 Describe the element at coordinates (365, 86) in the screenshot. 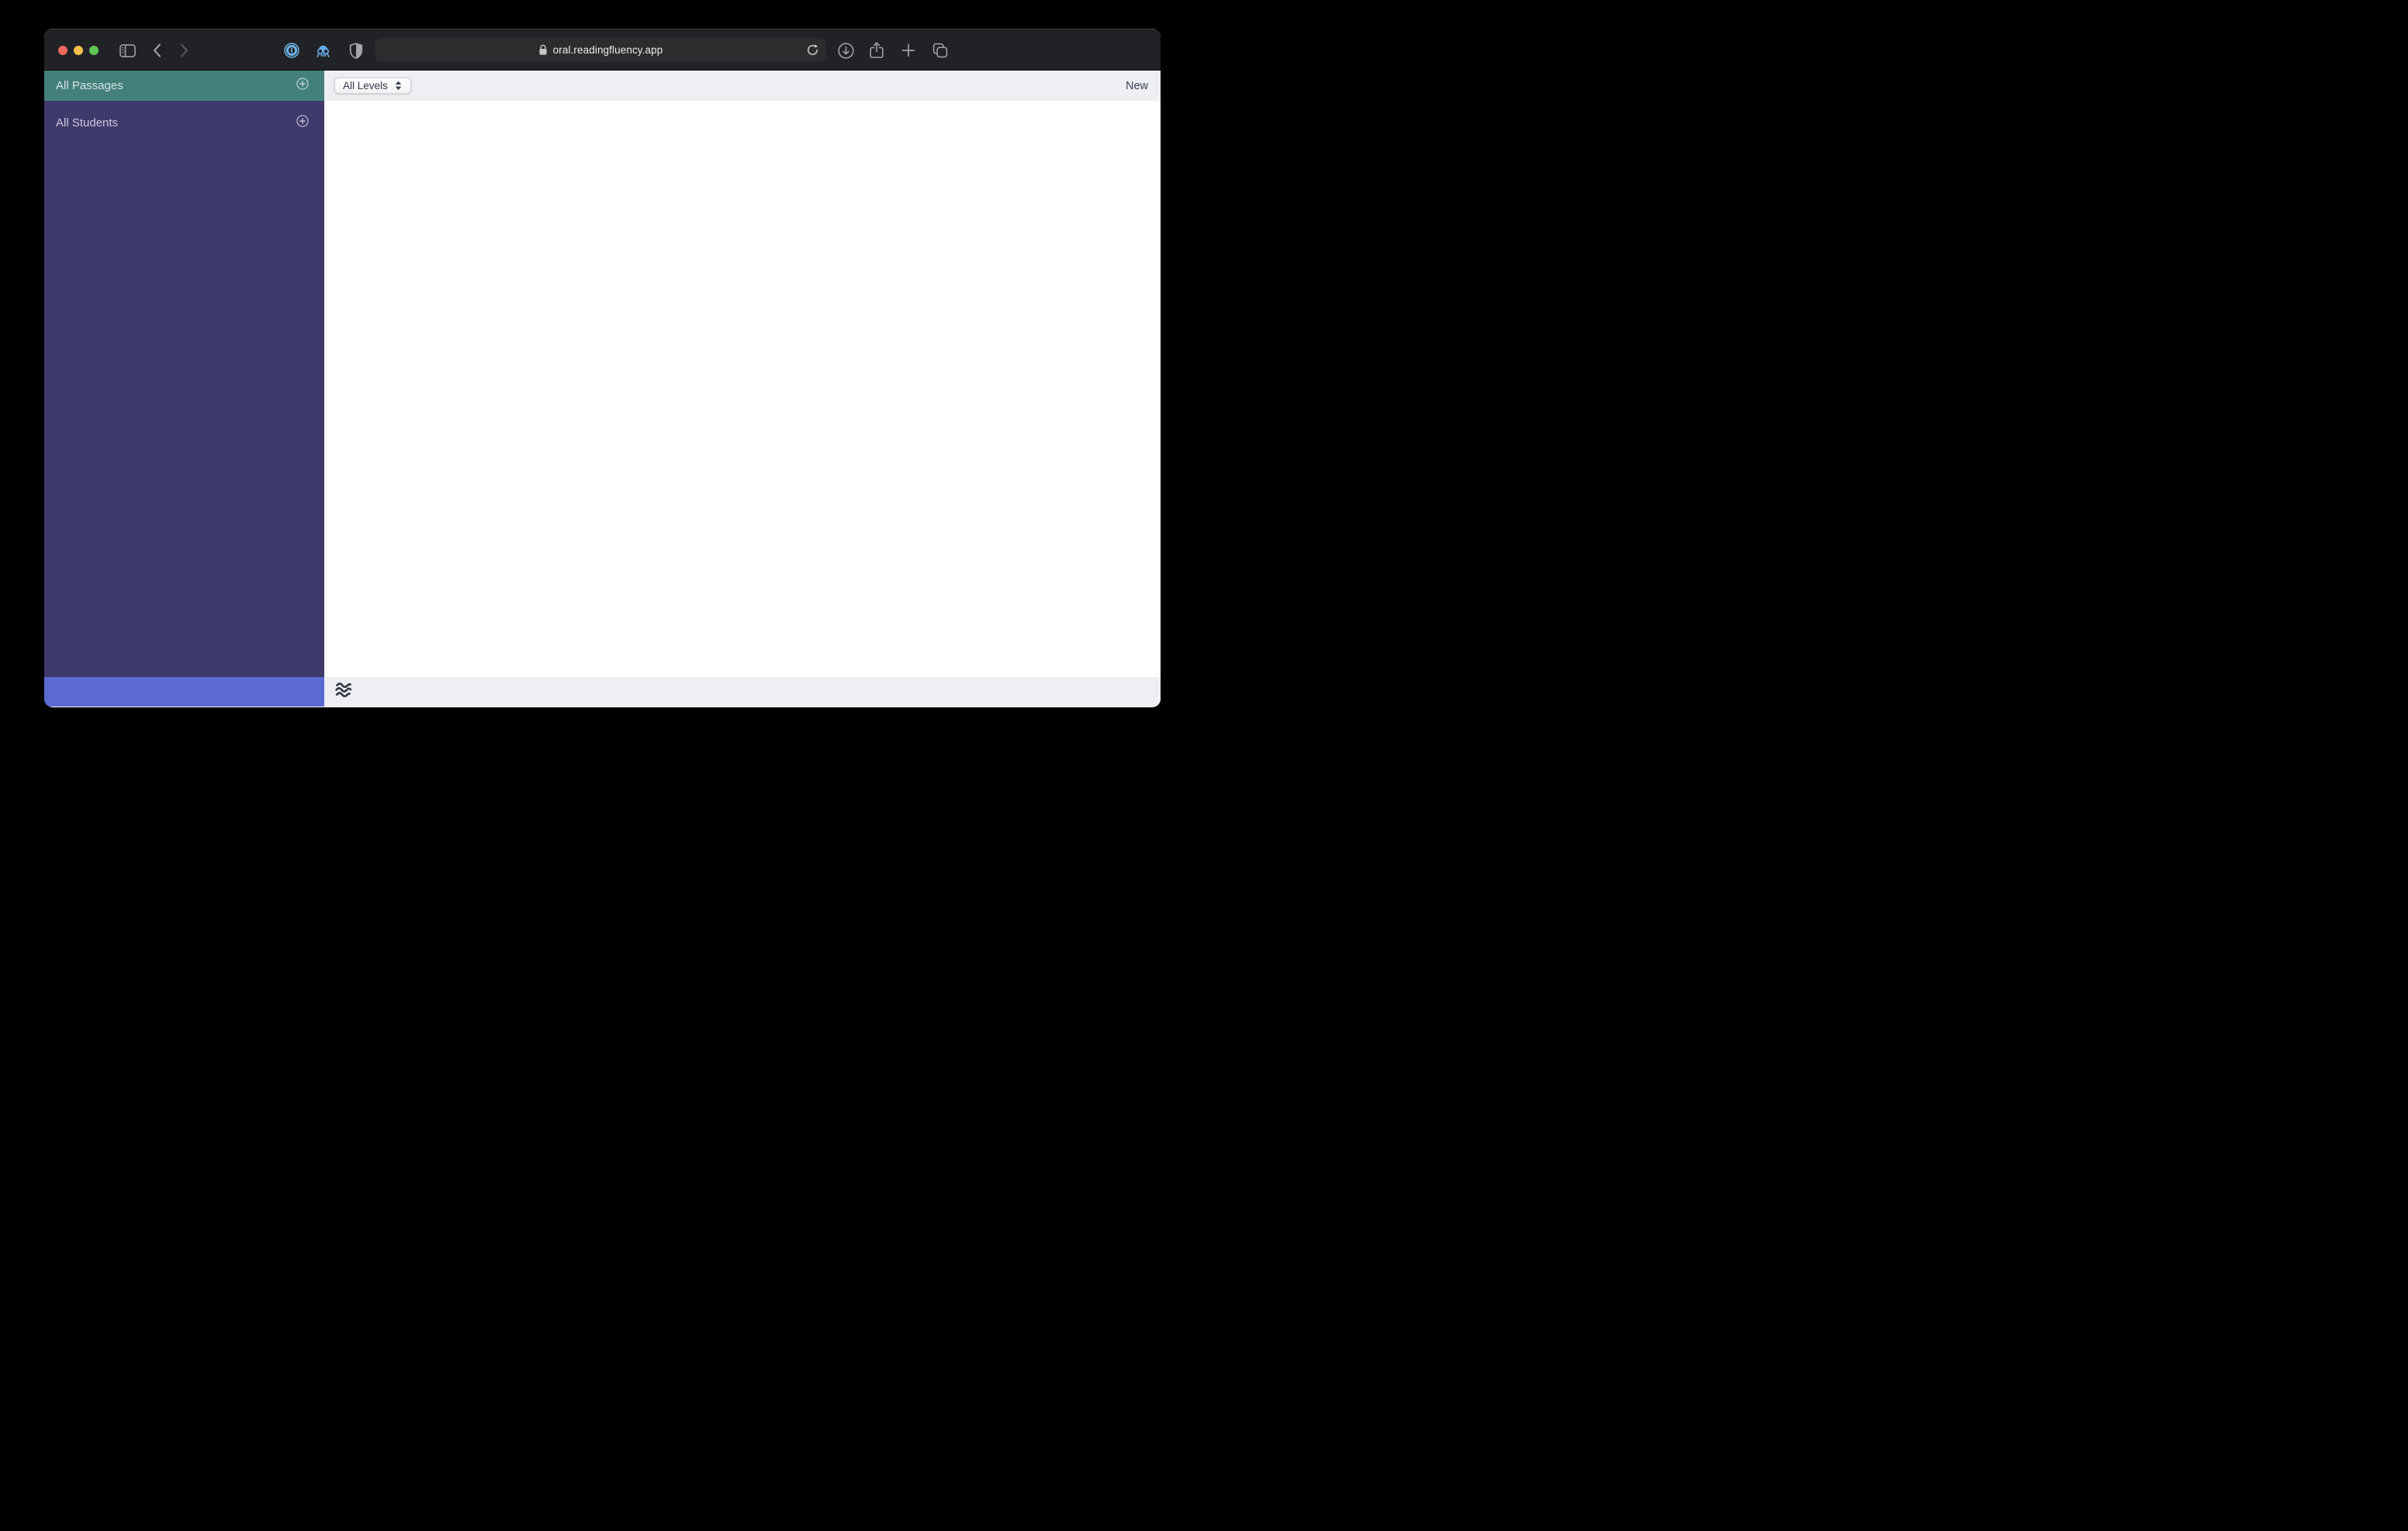

I see `level-filter-value: All Levels` at that location.